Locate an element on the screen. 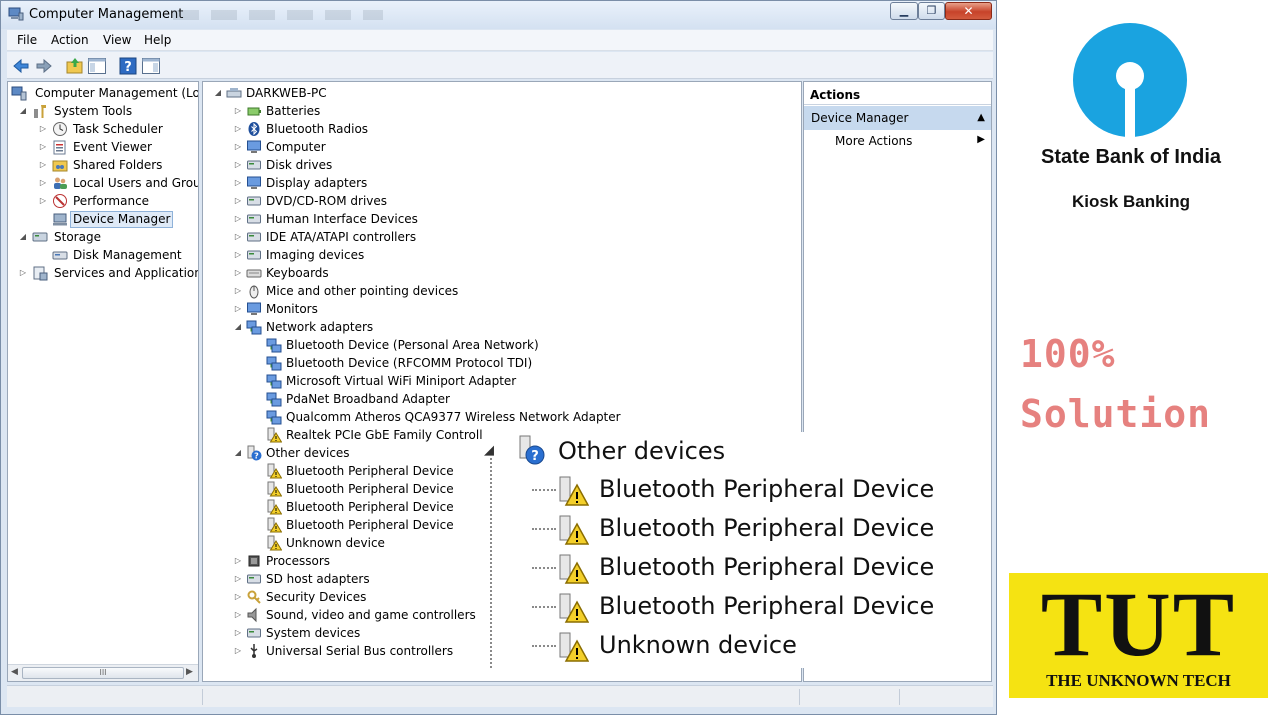 The image size is (1280, 720). more-actions-item: More Actions ▶ is located at coordinates (910, 141).